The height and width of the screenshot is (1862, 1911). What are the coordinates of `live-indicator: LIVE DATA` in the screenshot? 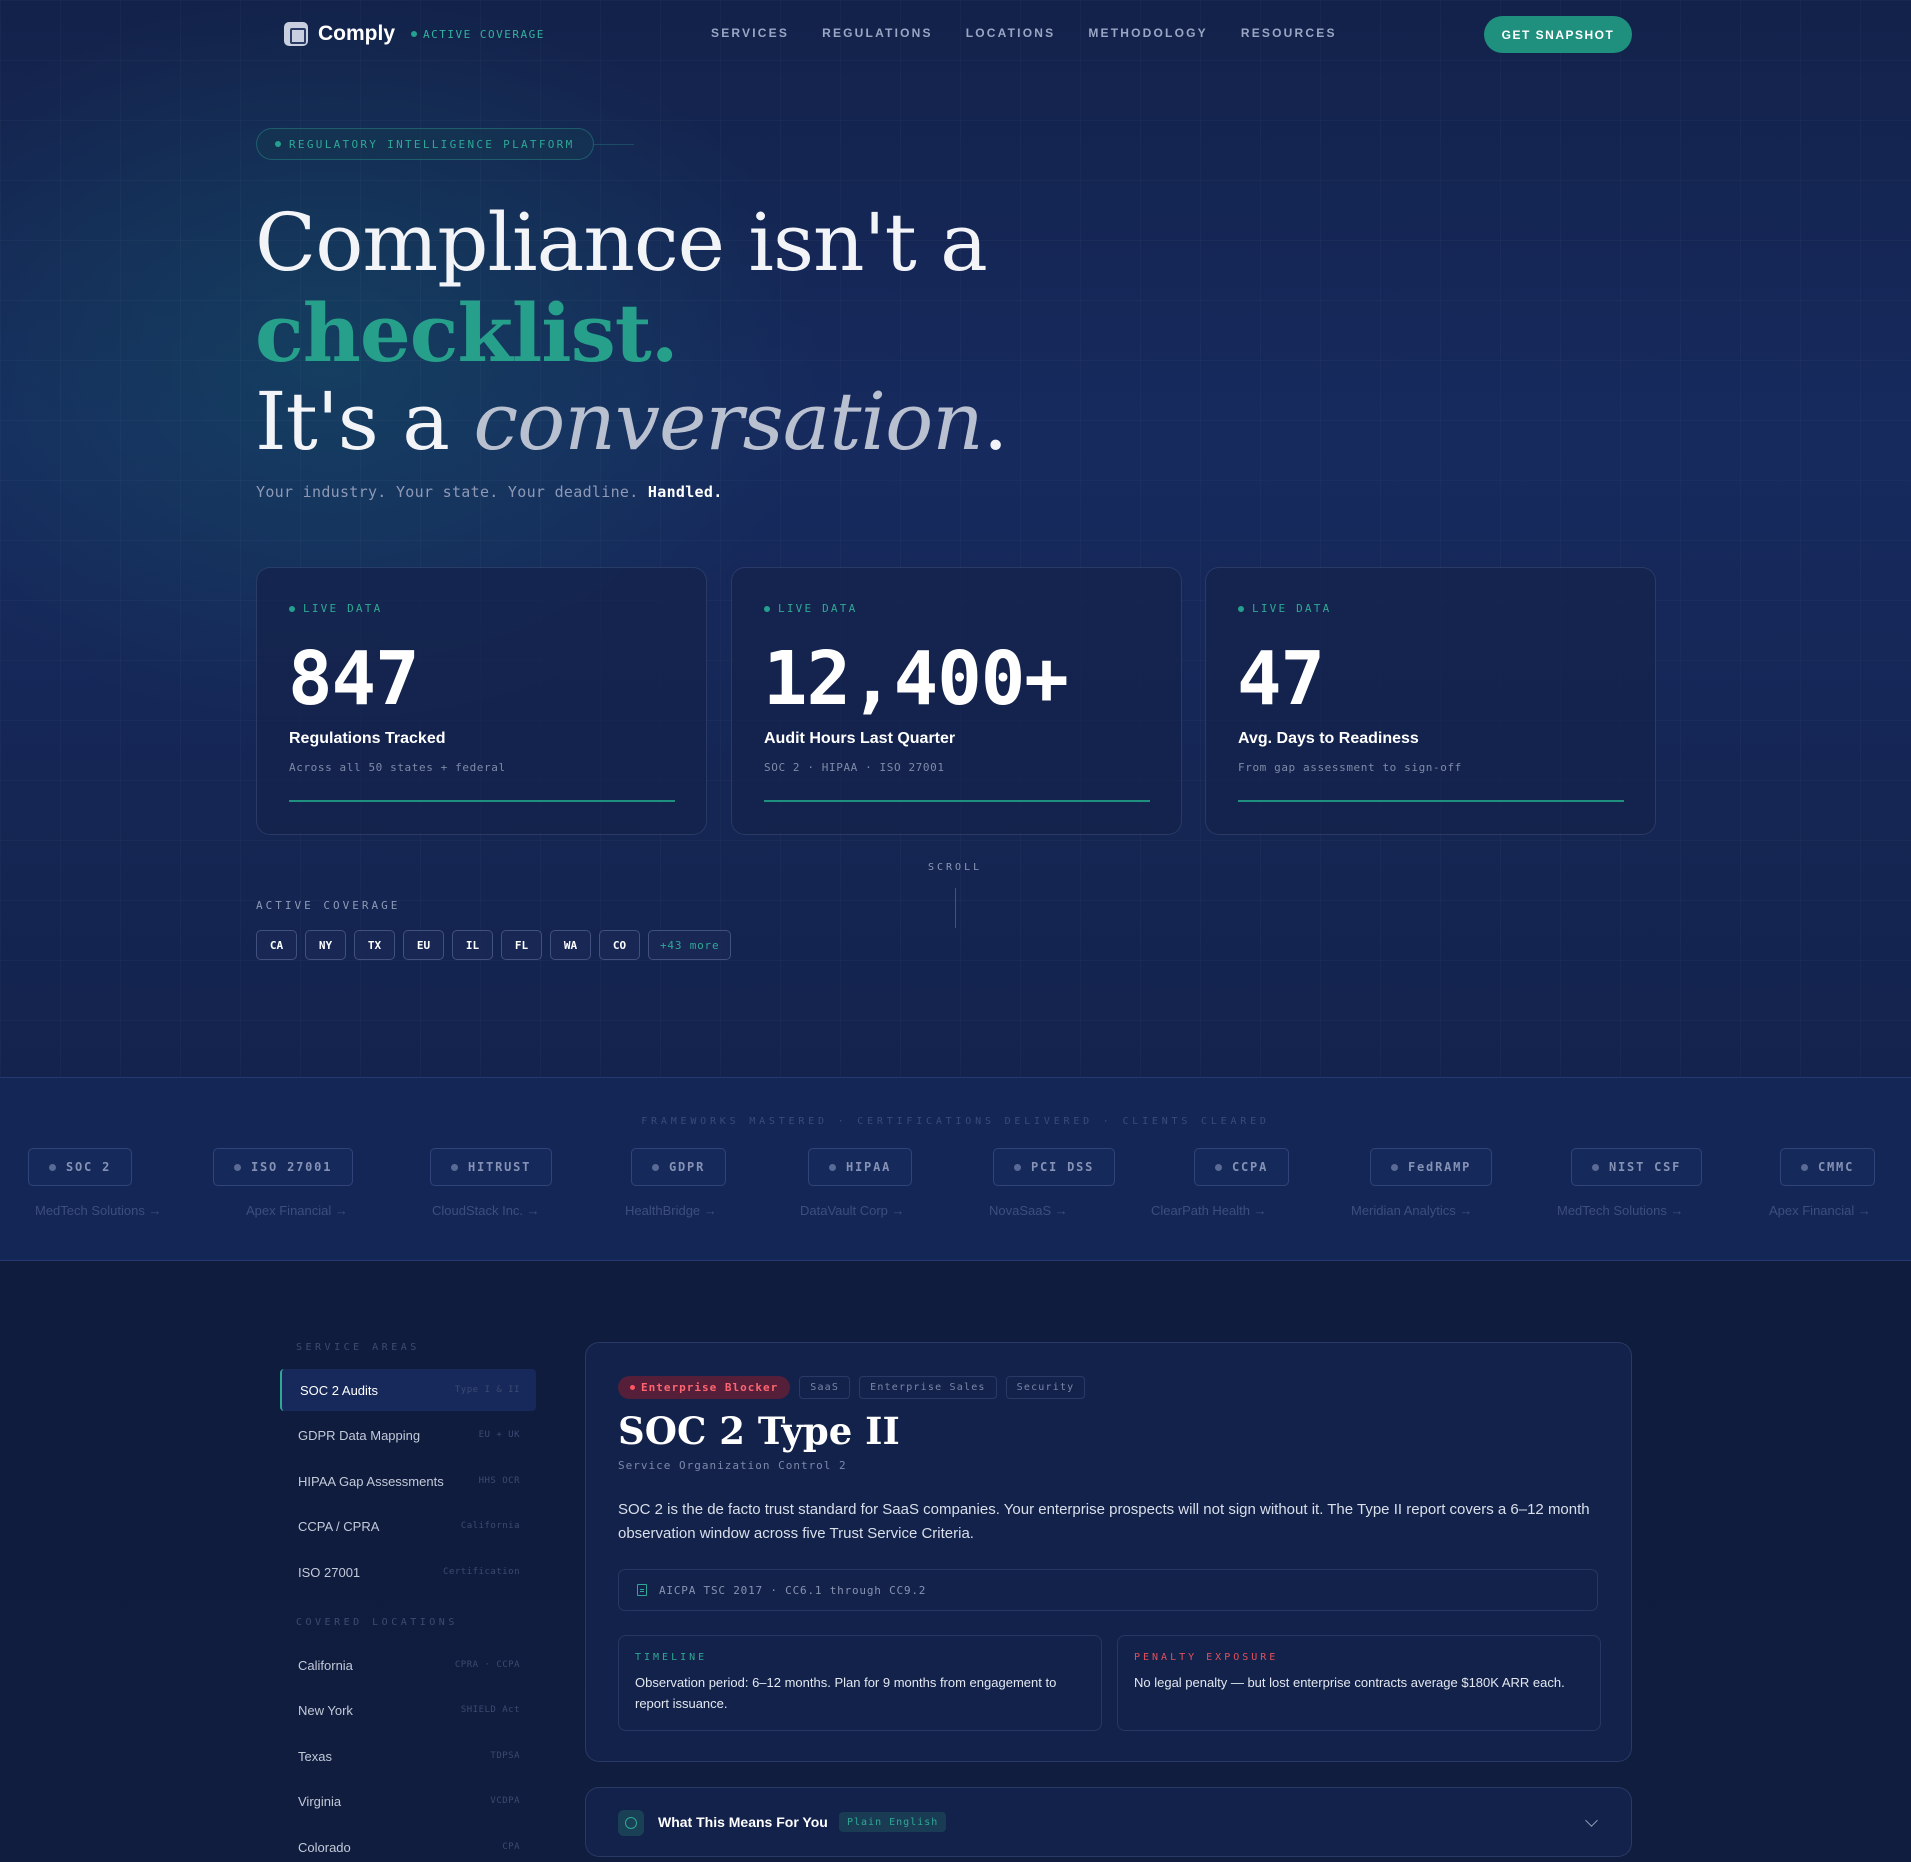 It's located at (810, 608).